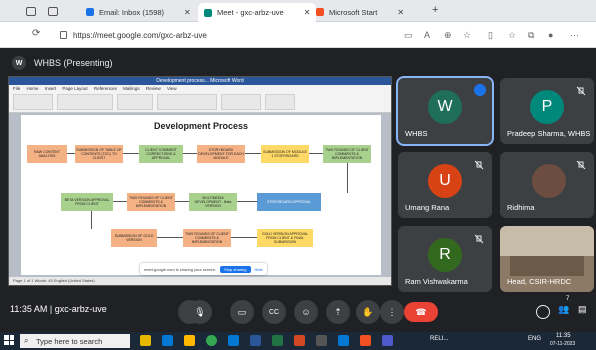 This screenshot has height=350, width=596. I want to click on camera-button: ▭, so click(242, 312).